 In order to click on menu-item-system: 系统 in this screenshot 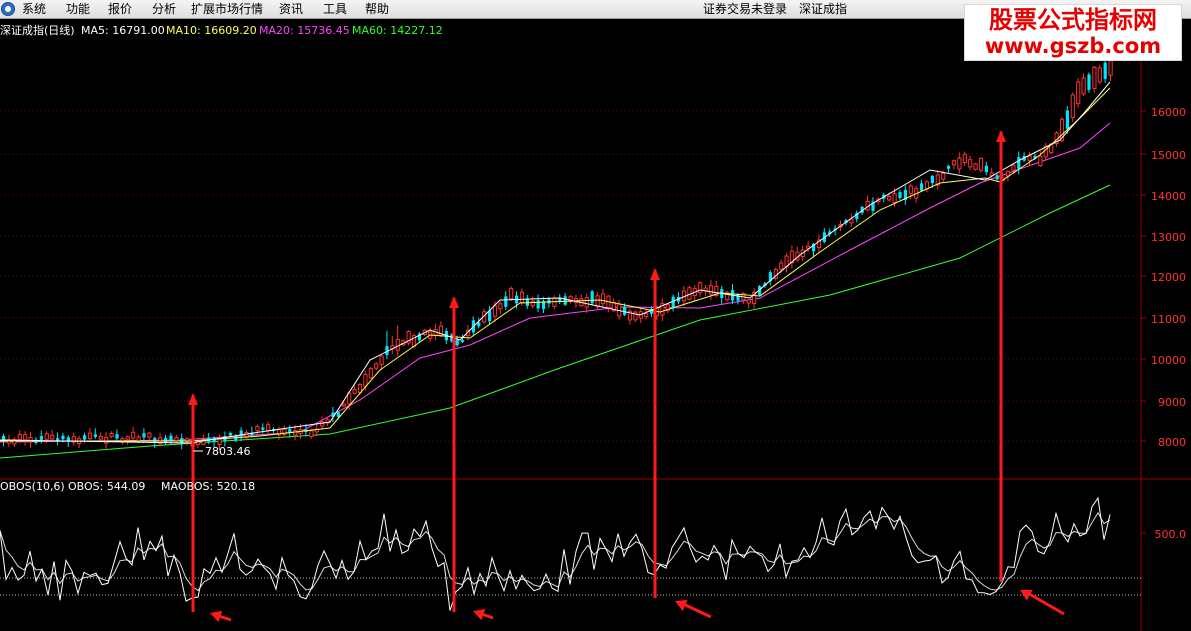, I will do `click(34, 9)`.